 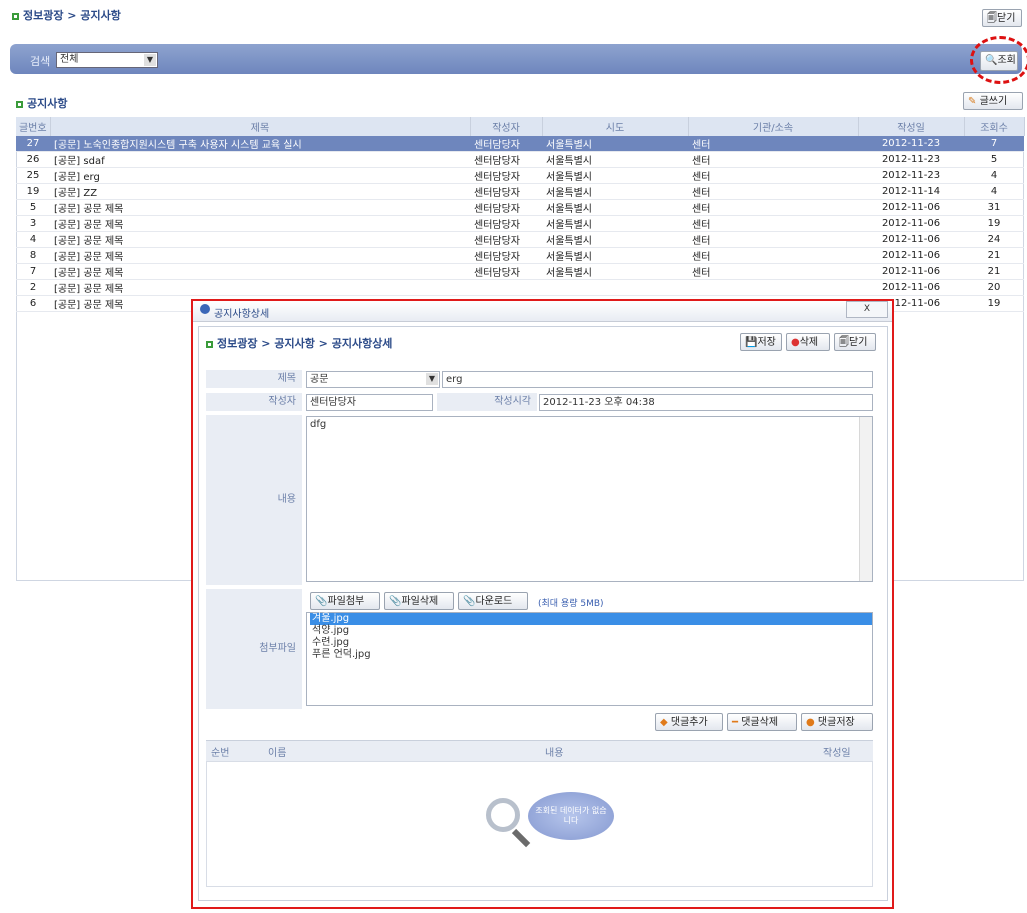 What do you see at coordinates (419, 601) in the screenshot?
I see `file-delete-button: 📎파일삭제` at bounding box center [419, 601].